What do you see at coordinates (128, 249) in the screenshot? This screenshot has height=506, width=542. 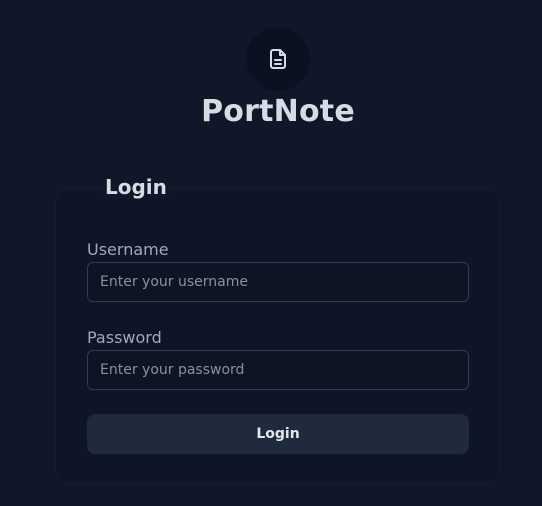 I see `username-label: Username` at bounding box center [128, 249].